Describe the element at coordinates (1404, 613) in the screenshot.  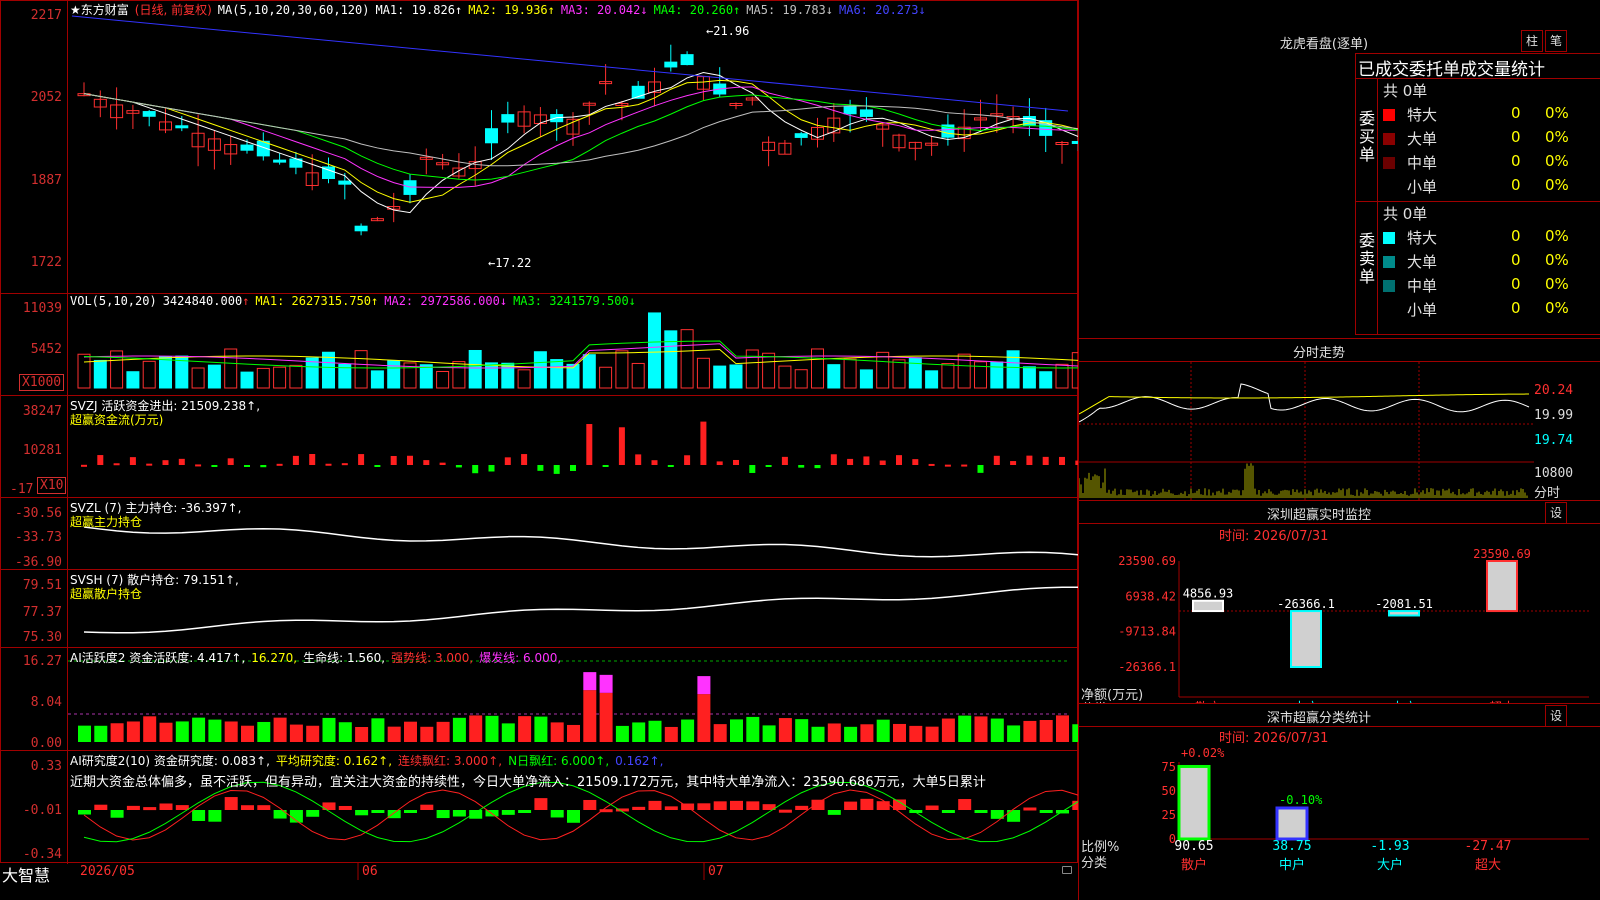
I see `sz-bar` at that location.